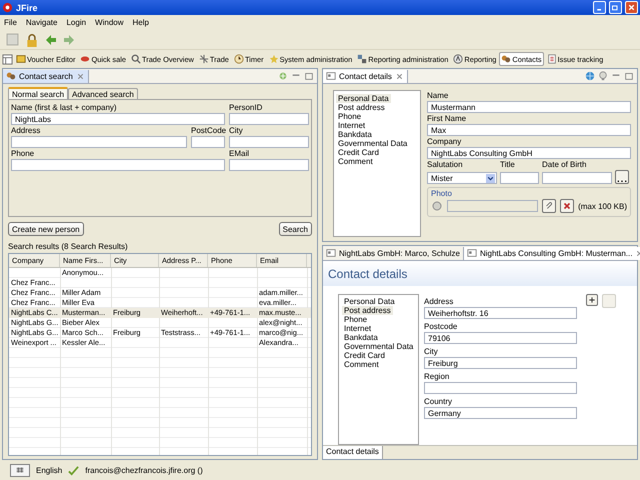  What do you see at coordinates (32, 40) in the screenshot?
I see `lock-icon` at bounding box center [32, 40].